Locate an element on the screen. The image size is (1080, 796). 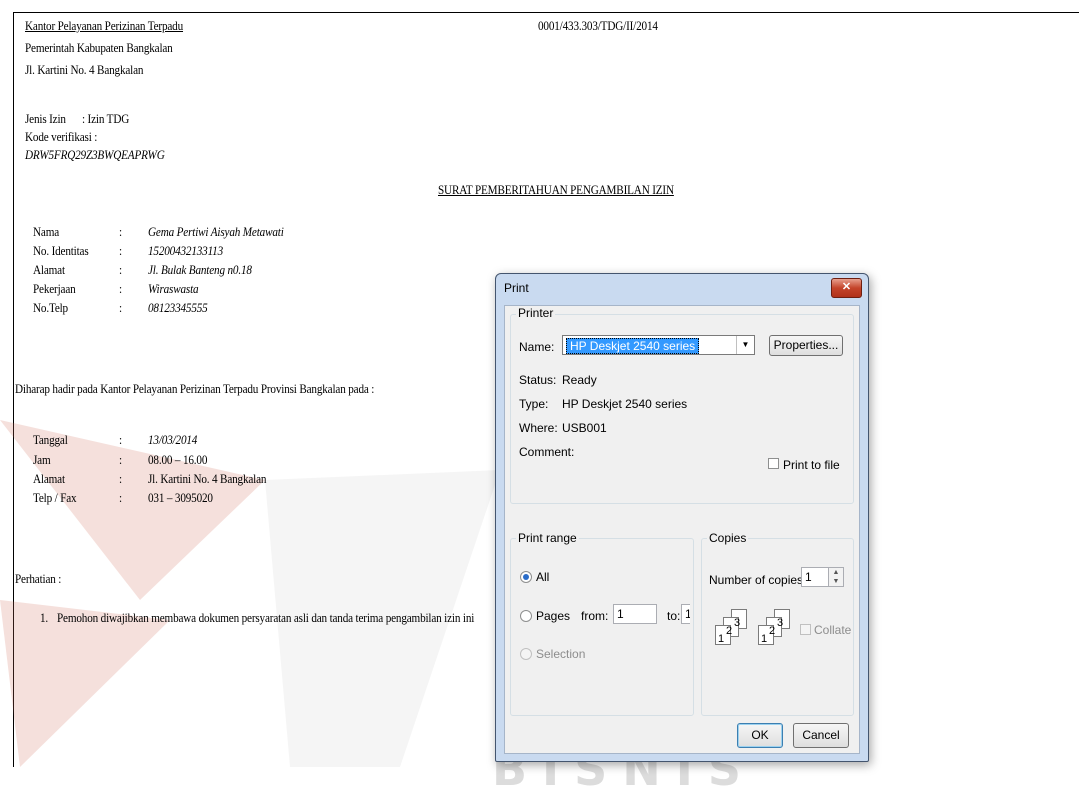
schedule-date-value: 13/03/2014 is located at coordinates (173, 439).